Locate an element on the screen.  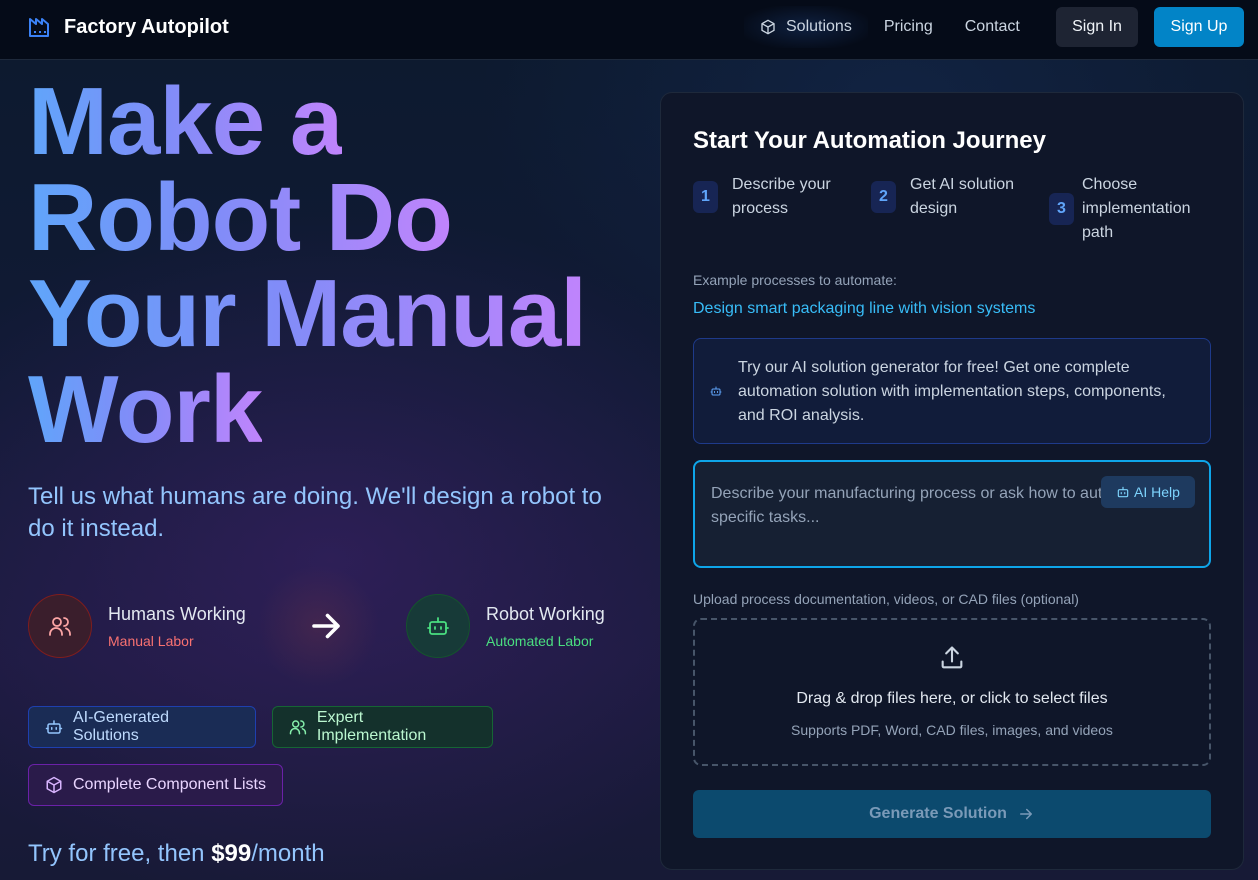
robot-sub: Automated Labor is located at coordinates (540, 641).